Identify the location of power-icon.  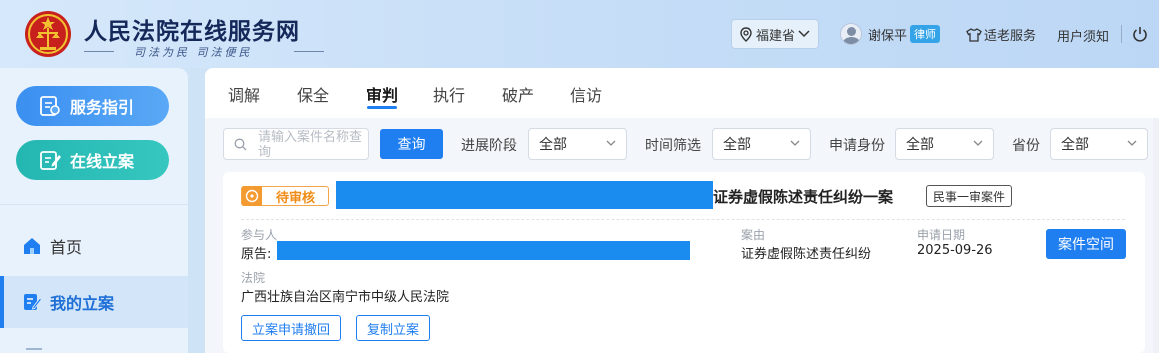
(1140, 34).